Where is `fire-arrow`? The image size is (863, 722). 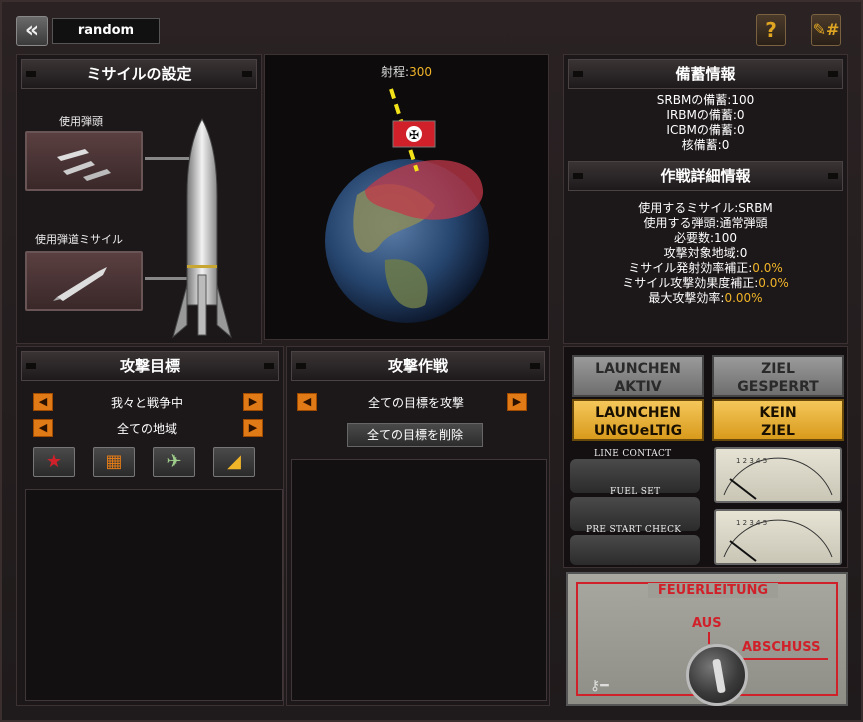
fire-arrow is located at coordinates (709, 638).